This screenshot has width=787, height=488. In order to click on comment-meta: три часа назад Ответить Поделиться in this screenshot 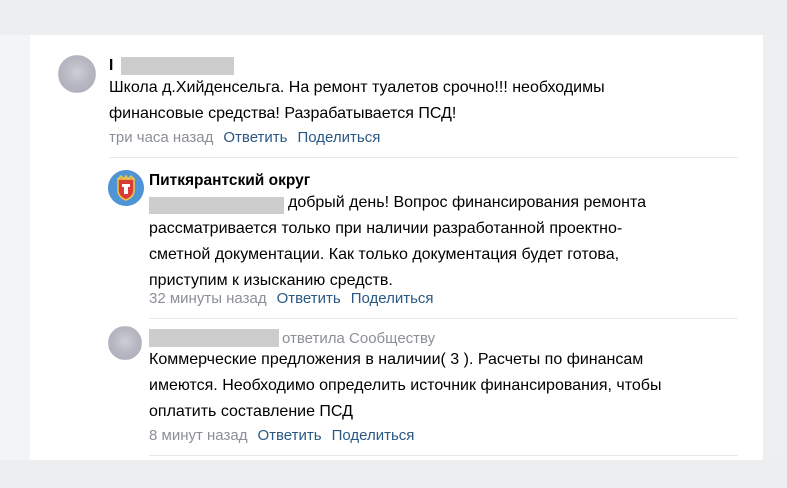, I will do `click(244, 137)`.